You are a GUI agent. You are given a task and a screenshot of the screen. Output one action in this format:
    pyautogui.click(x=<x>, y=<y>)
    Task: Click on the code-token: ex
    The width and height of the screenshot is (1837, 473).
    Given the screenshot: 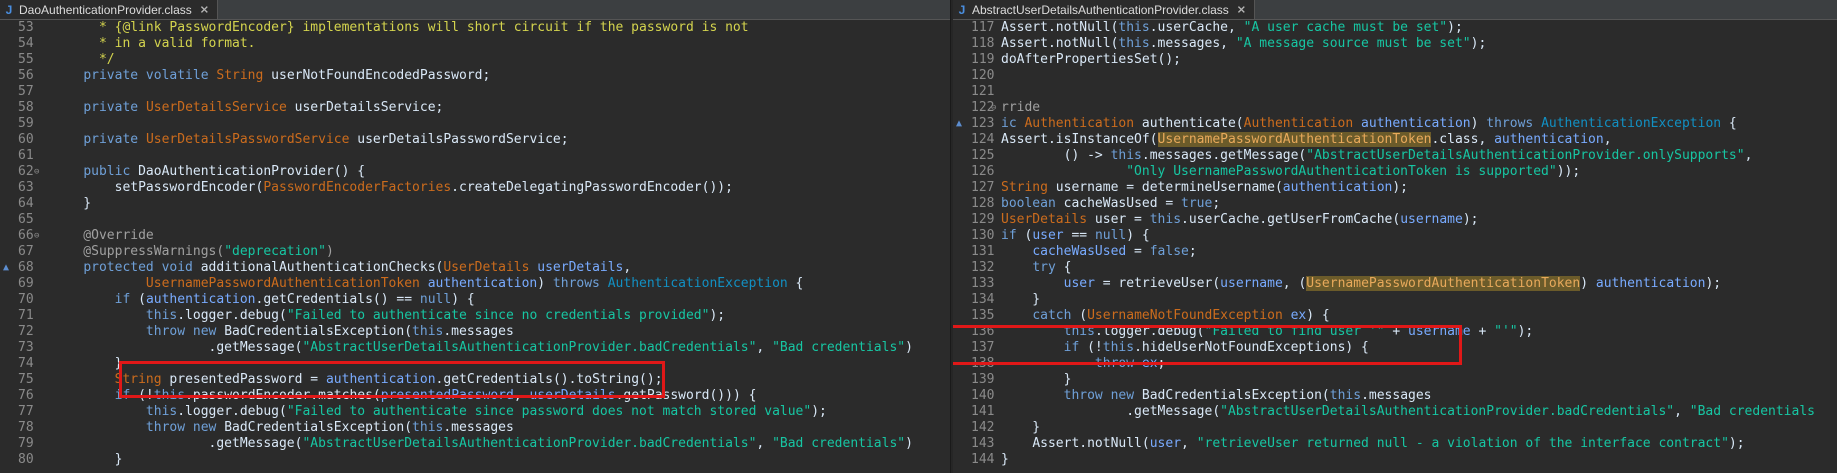 What is the action you would take?
    pyautogui.click(x=1298, y=315)
    